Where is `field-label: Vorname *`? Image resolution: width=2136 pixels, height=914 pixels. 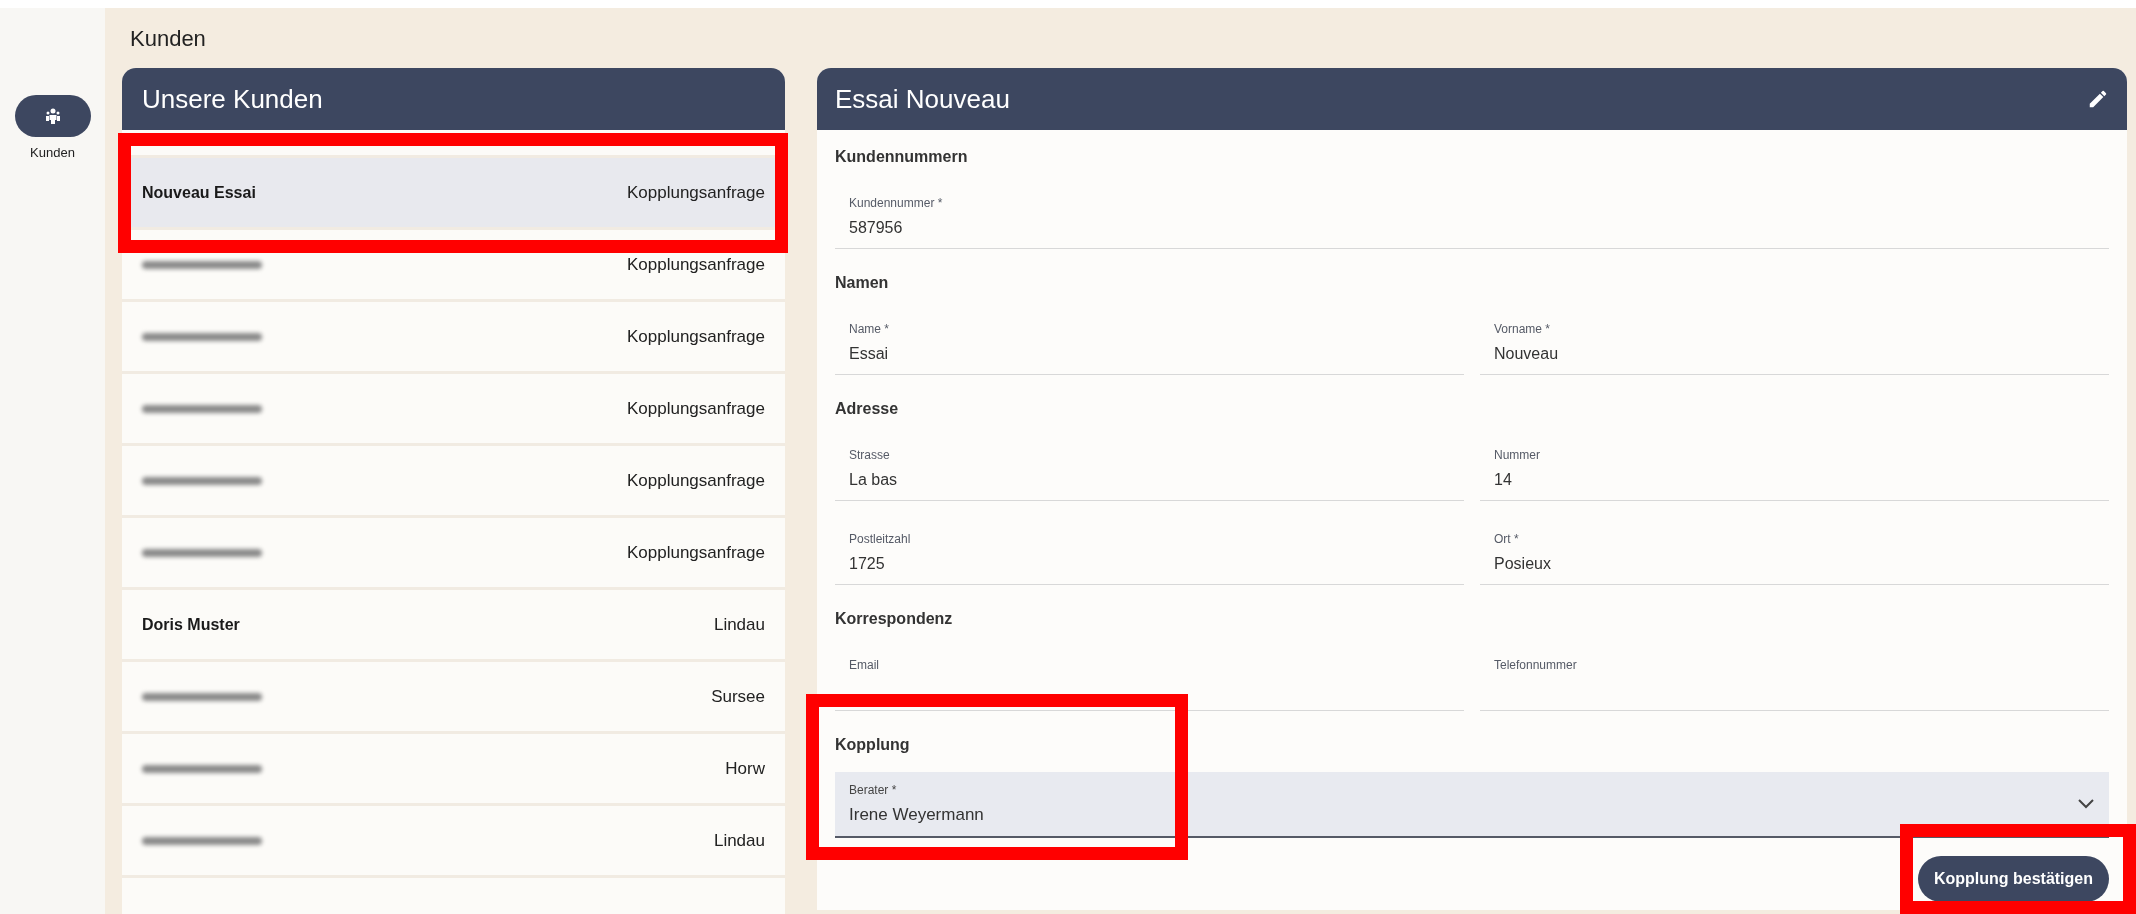
field-label: Vorname * is located at coordinates (1523, 329).